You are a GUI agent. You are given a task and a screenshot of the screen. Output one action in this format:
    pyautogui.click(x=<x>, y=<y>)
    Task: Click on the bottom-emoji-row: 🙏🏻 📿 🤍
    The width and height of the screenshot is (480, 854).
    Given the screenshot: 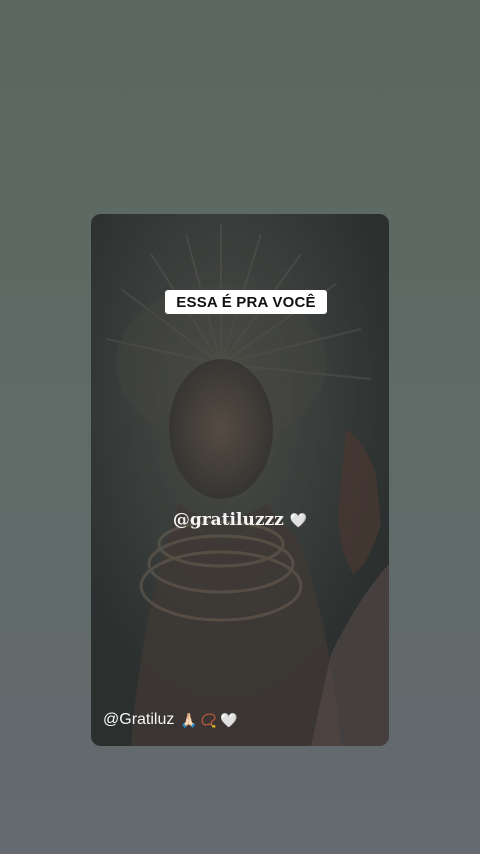 What is the action you would take?
    pyautogui.click(x=208, y=720)
    